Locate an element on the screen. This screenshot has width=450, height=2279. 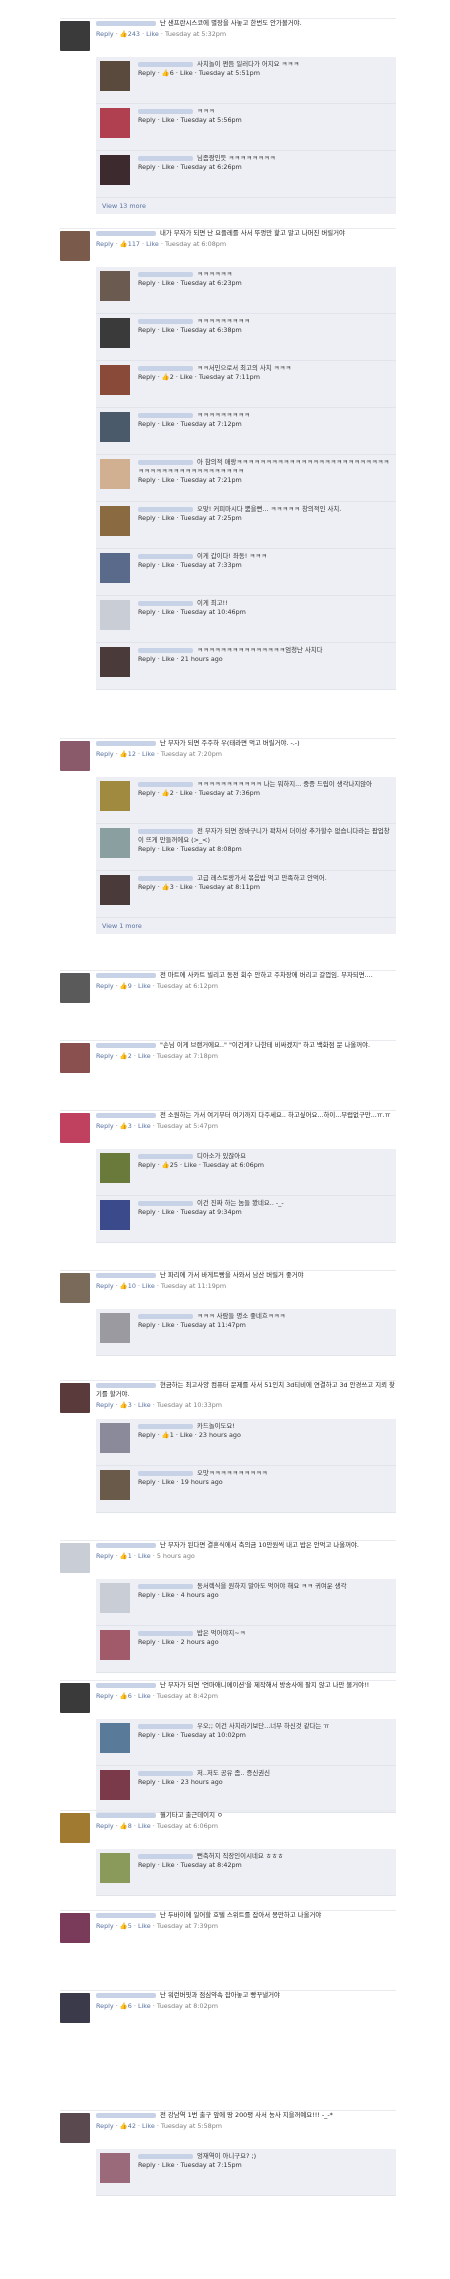
view-more-replies-link: View 1 more is located at coordinates (246, 926).